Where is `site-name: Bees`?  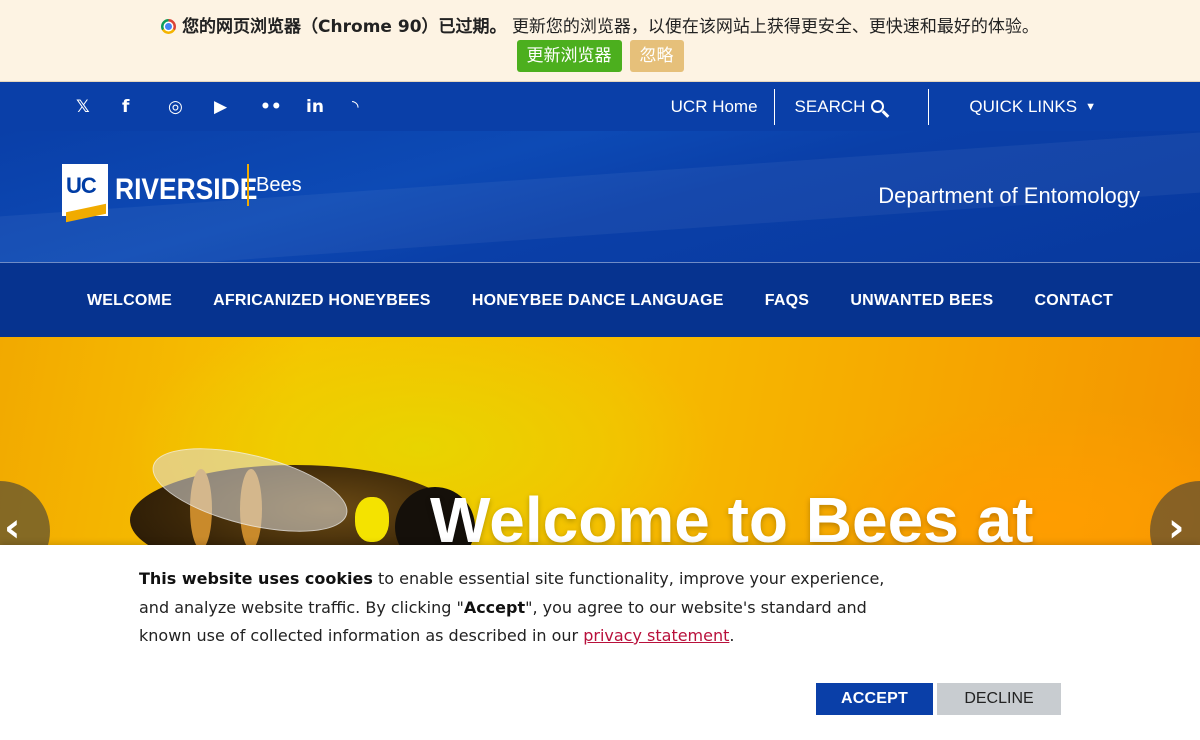 site-name: Bees is located at coordinates (279, 185).